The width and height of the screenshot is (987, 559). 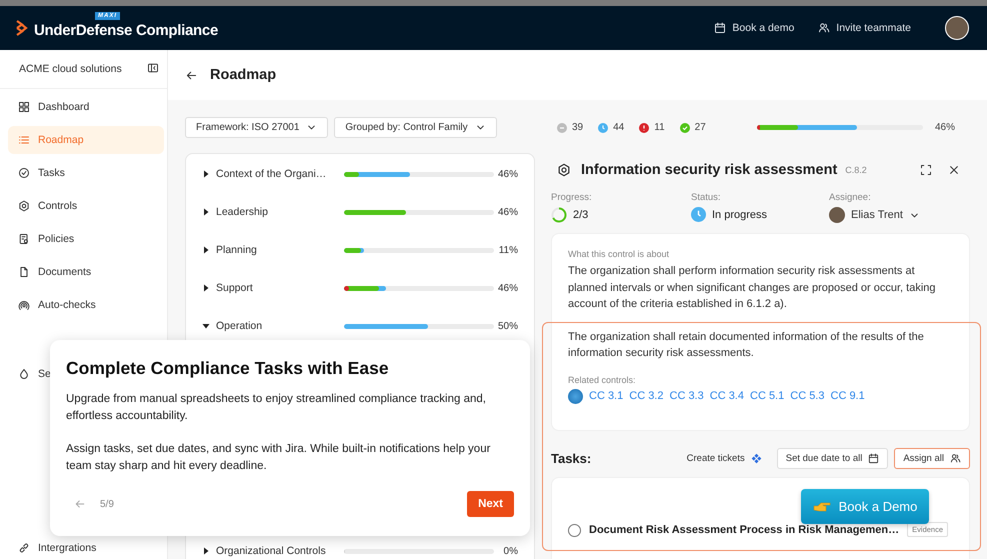 What do you see at coordinates (602, 379) in the screenshot?
I see `related-controls-label: Related controls:` at bounding box center [602, 379].